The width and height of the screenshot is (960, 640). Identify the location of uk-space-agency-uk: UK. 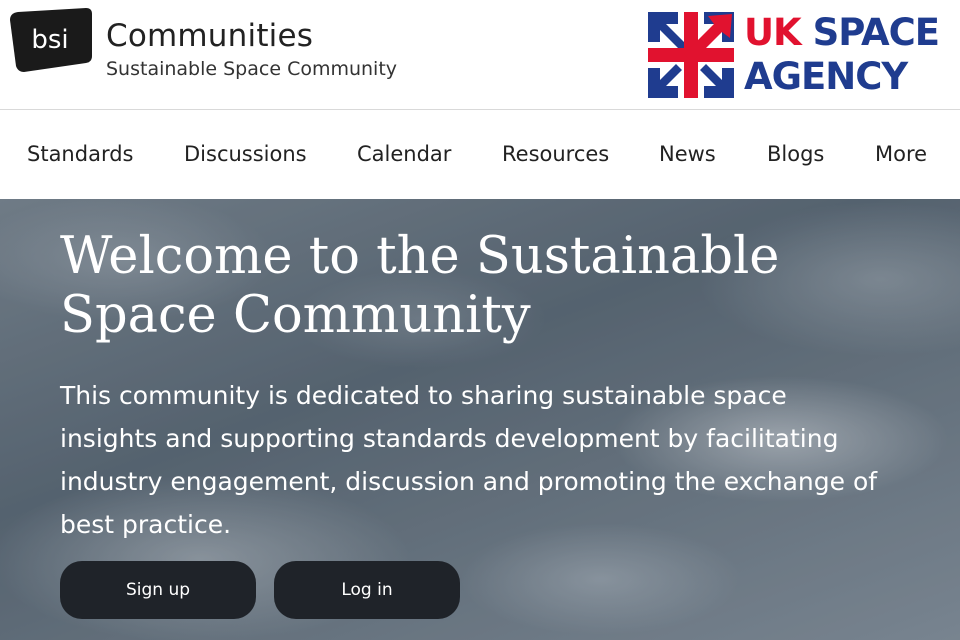
(773, 32).